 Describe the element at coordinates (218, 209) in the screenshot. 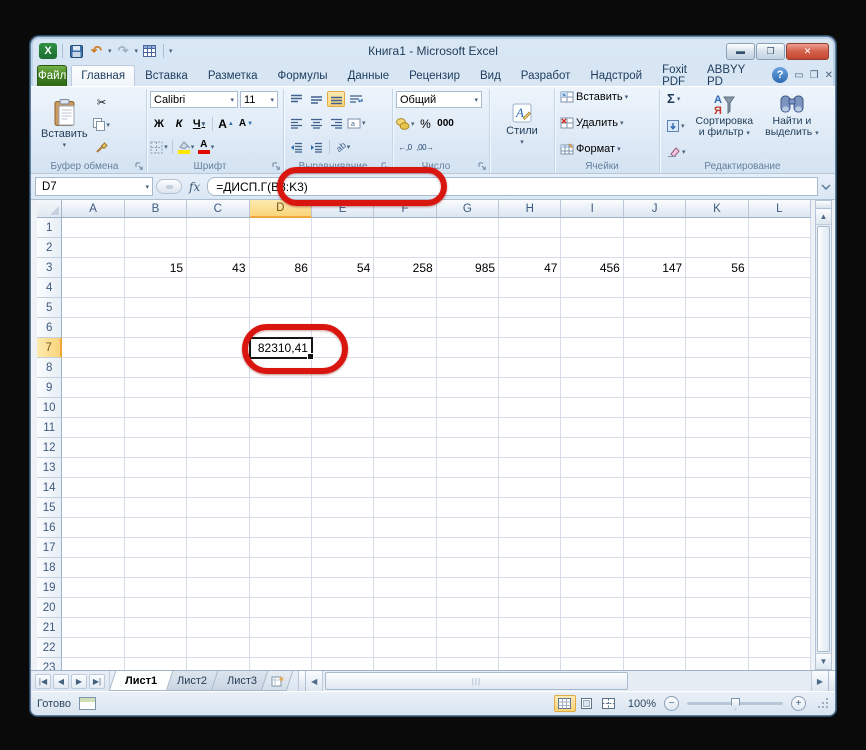

I see `column-header-C: C` at that location.